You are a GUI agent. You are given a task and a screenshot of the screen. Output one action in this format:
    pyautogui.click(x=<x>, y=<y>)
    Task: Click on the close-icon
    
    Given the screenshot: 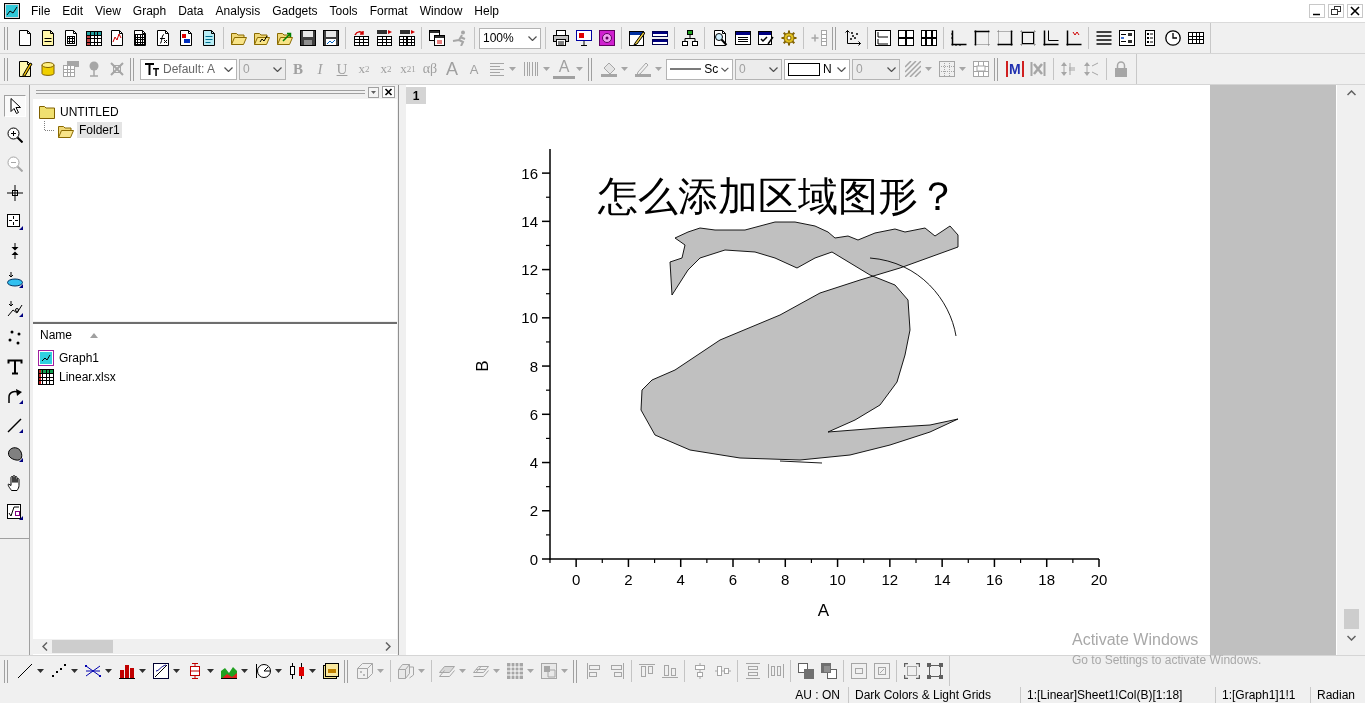 What is the action you would take?
    pyautogui.click(x=1355, y=11)
    